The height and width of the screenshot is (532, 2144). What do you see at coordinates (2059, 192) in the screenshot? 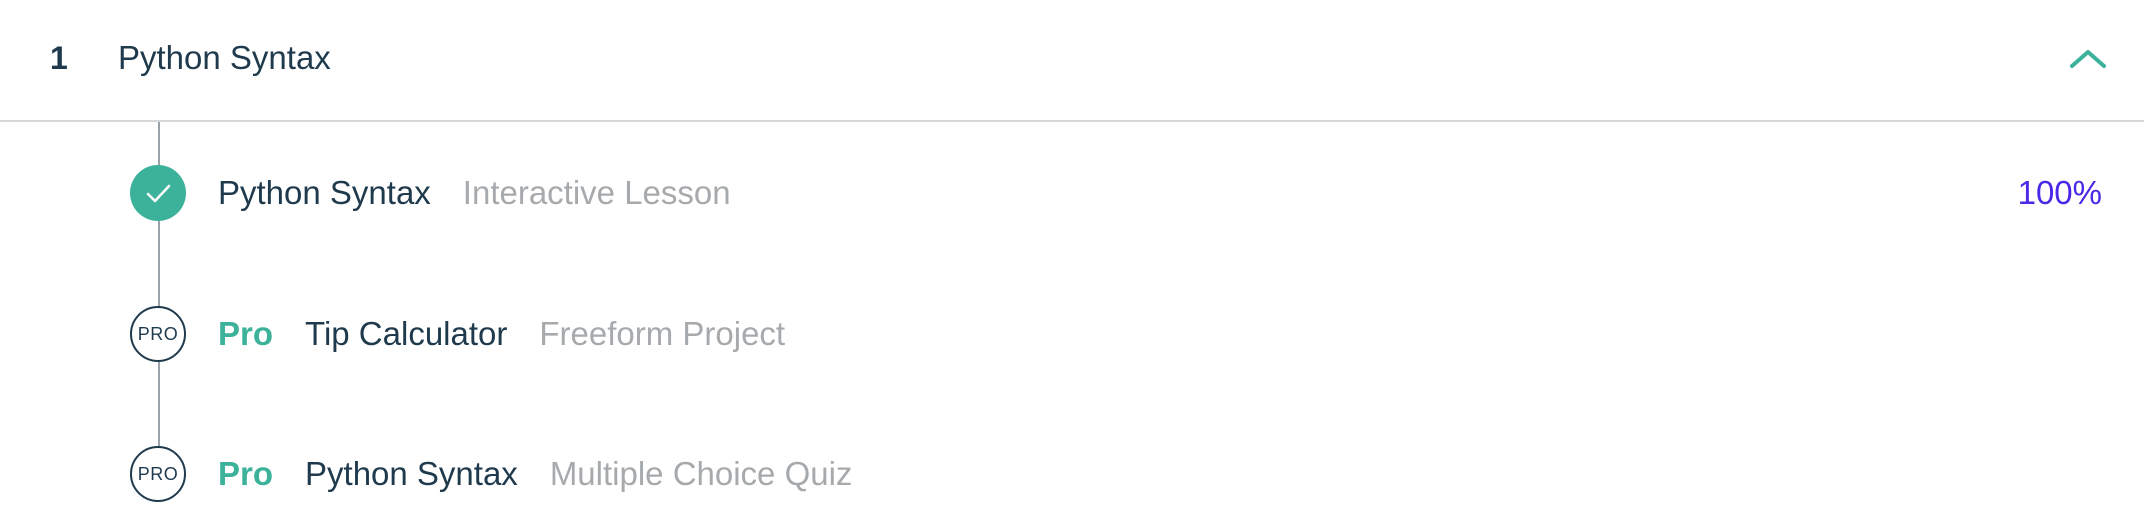
I see `lesson-progress: 100%` at bounding box center [2059, 192].